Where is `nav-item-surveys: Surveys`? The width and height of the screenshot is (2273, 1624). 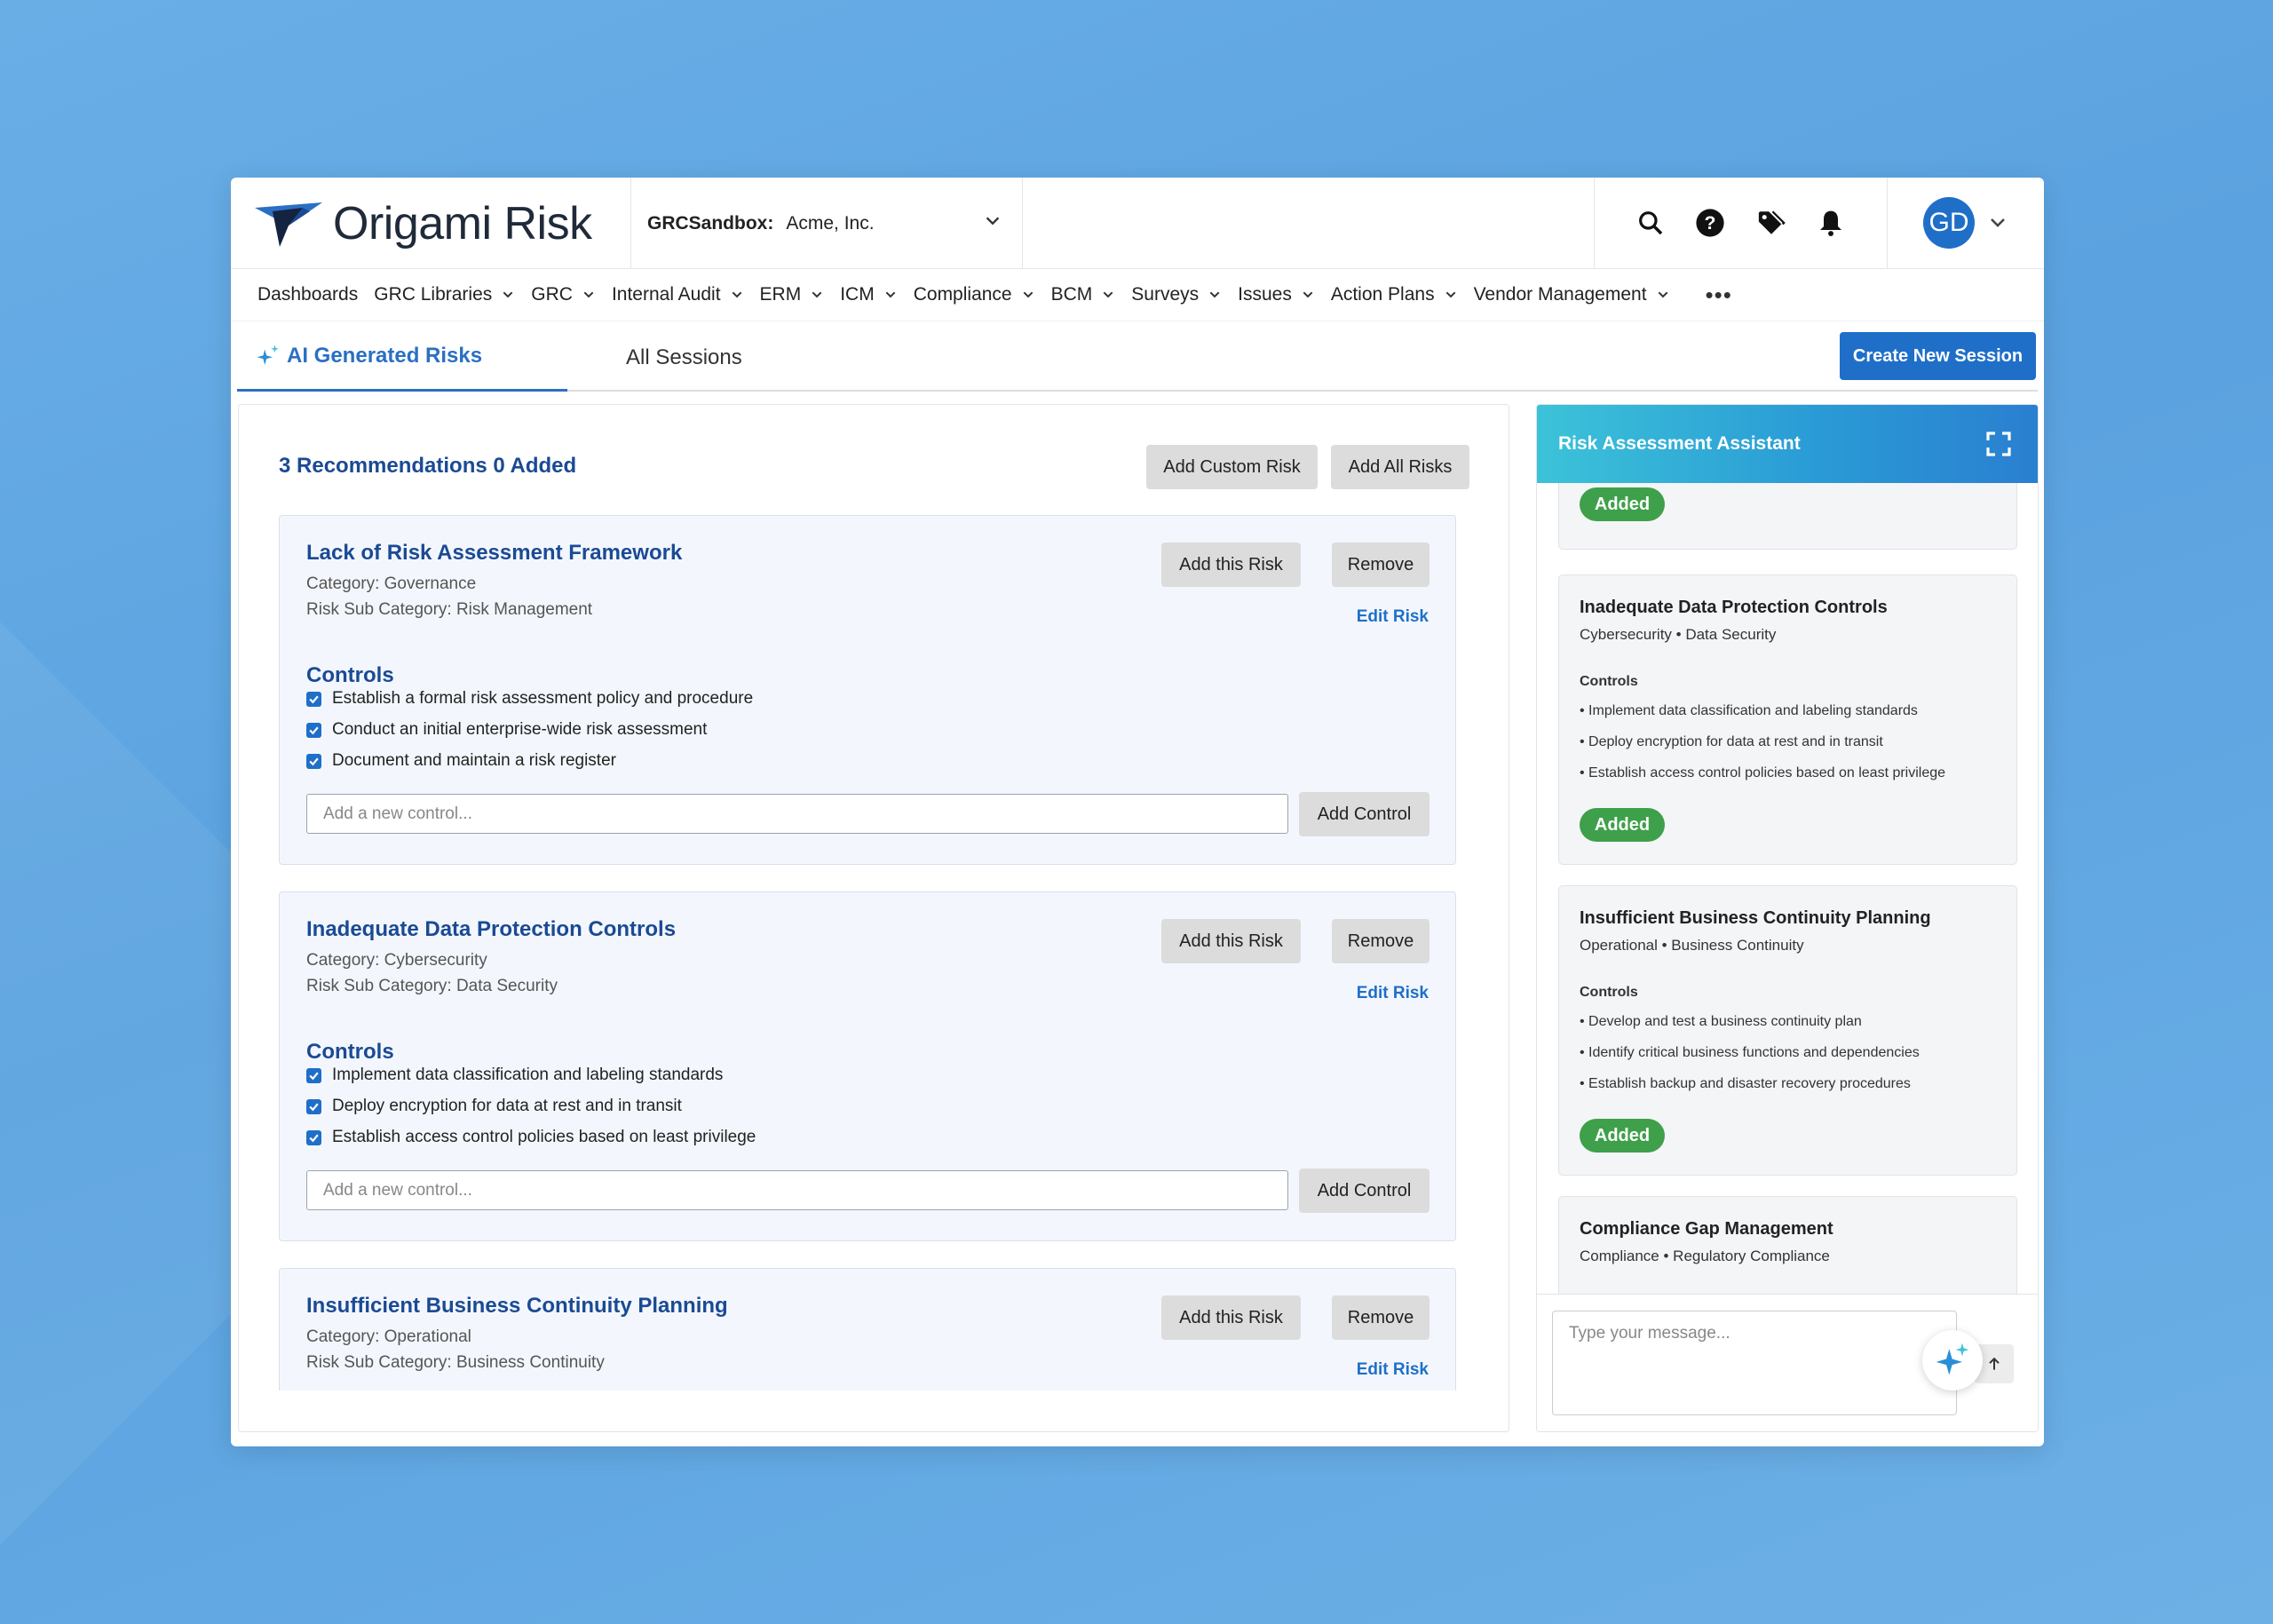
nav-item-surveys: Surveys is located at coordinates (1177, 294).